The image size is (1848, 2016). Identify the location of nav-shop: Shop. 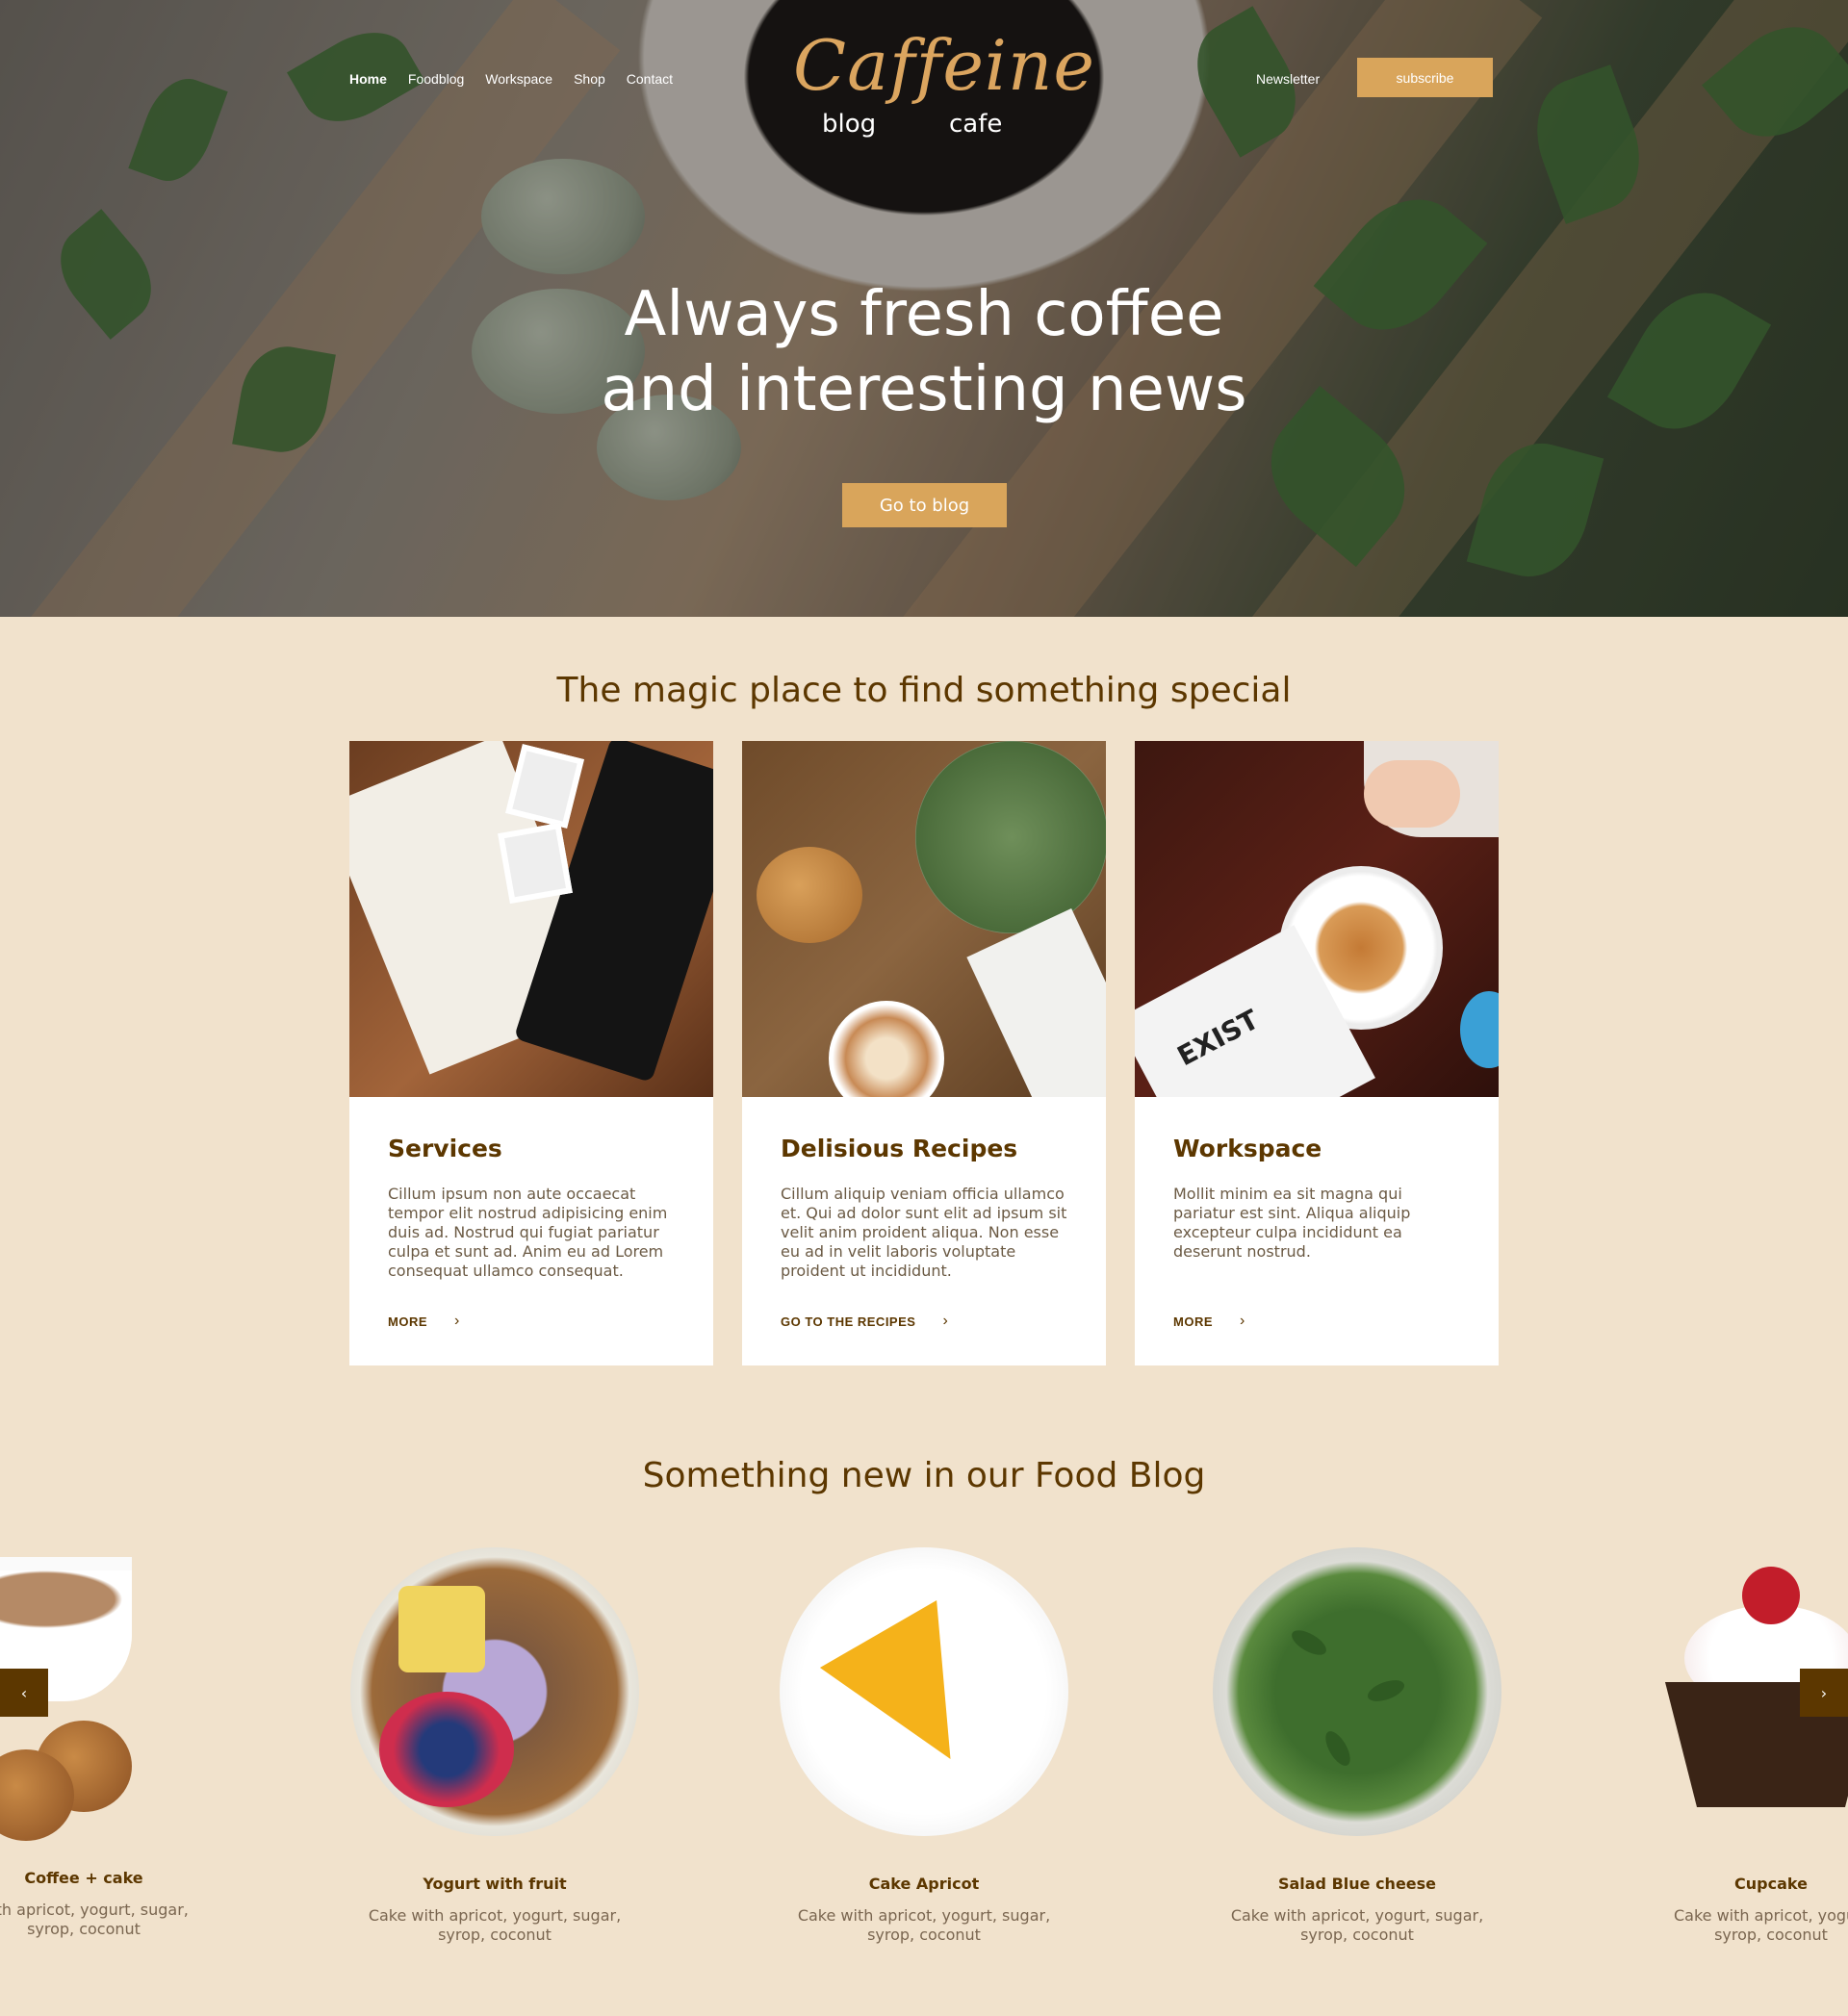
(589, 79).